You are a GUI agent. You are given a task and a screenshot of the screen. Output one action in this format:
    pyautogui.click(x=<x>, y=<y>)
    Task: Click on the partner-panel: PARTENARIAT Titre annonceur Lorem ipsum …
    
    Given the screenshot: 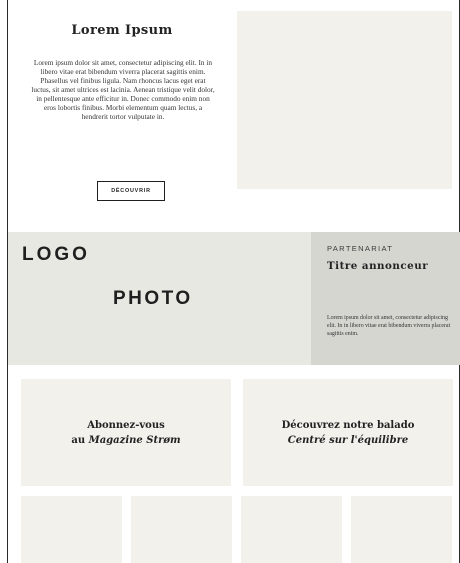 What is the action you would take?
    pyautogui.click(x=385, y=298)
    